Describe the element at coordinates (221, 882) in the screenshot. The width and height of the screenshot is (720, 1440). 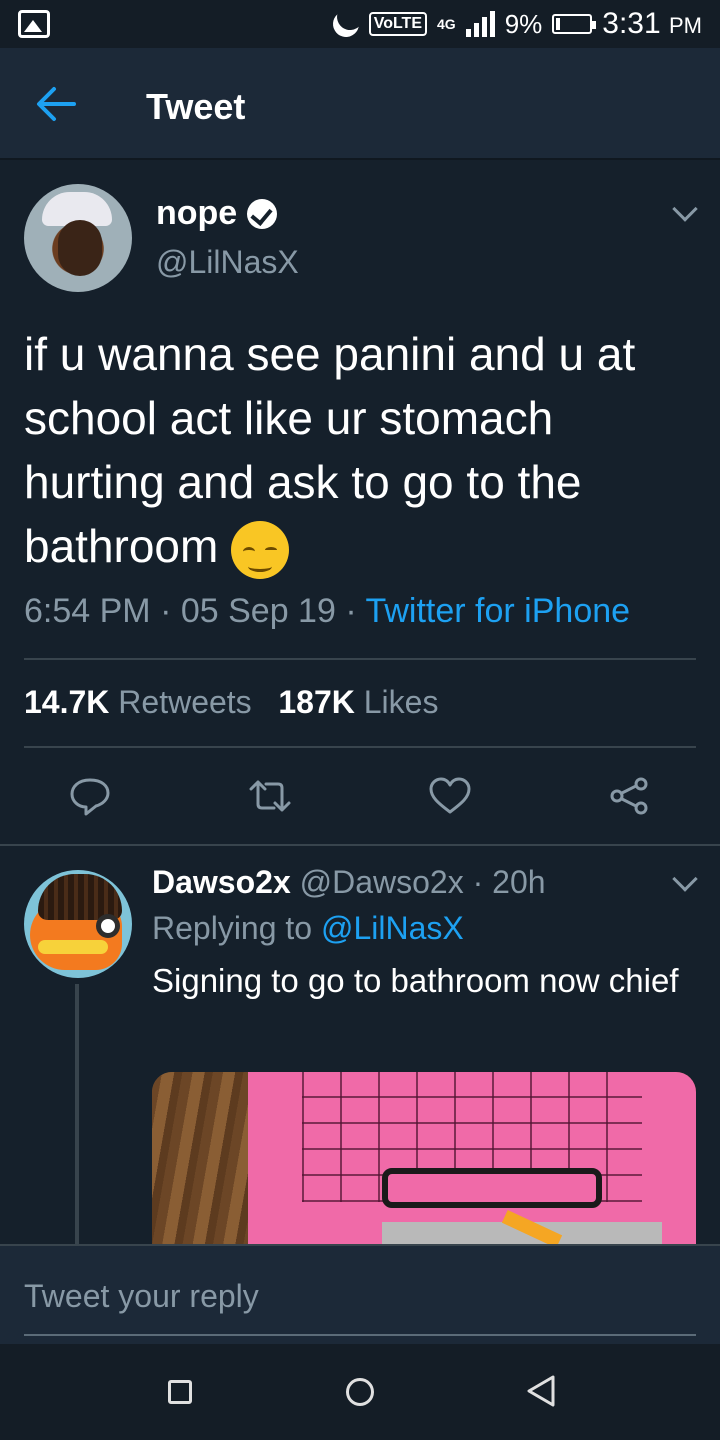
I see `reply-author-name: Dawso2x` at that location.